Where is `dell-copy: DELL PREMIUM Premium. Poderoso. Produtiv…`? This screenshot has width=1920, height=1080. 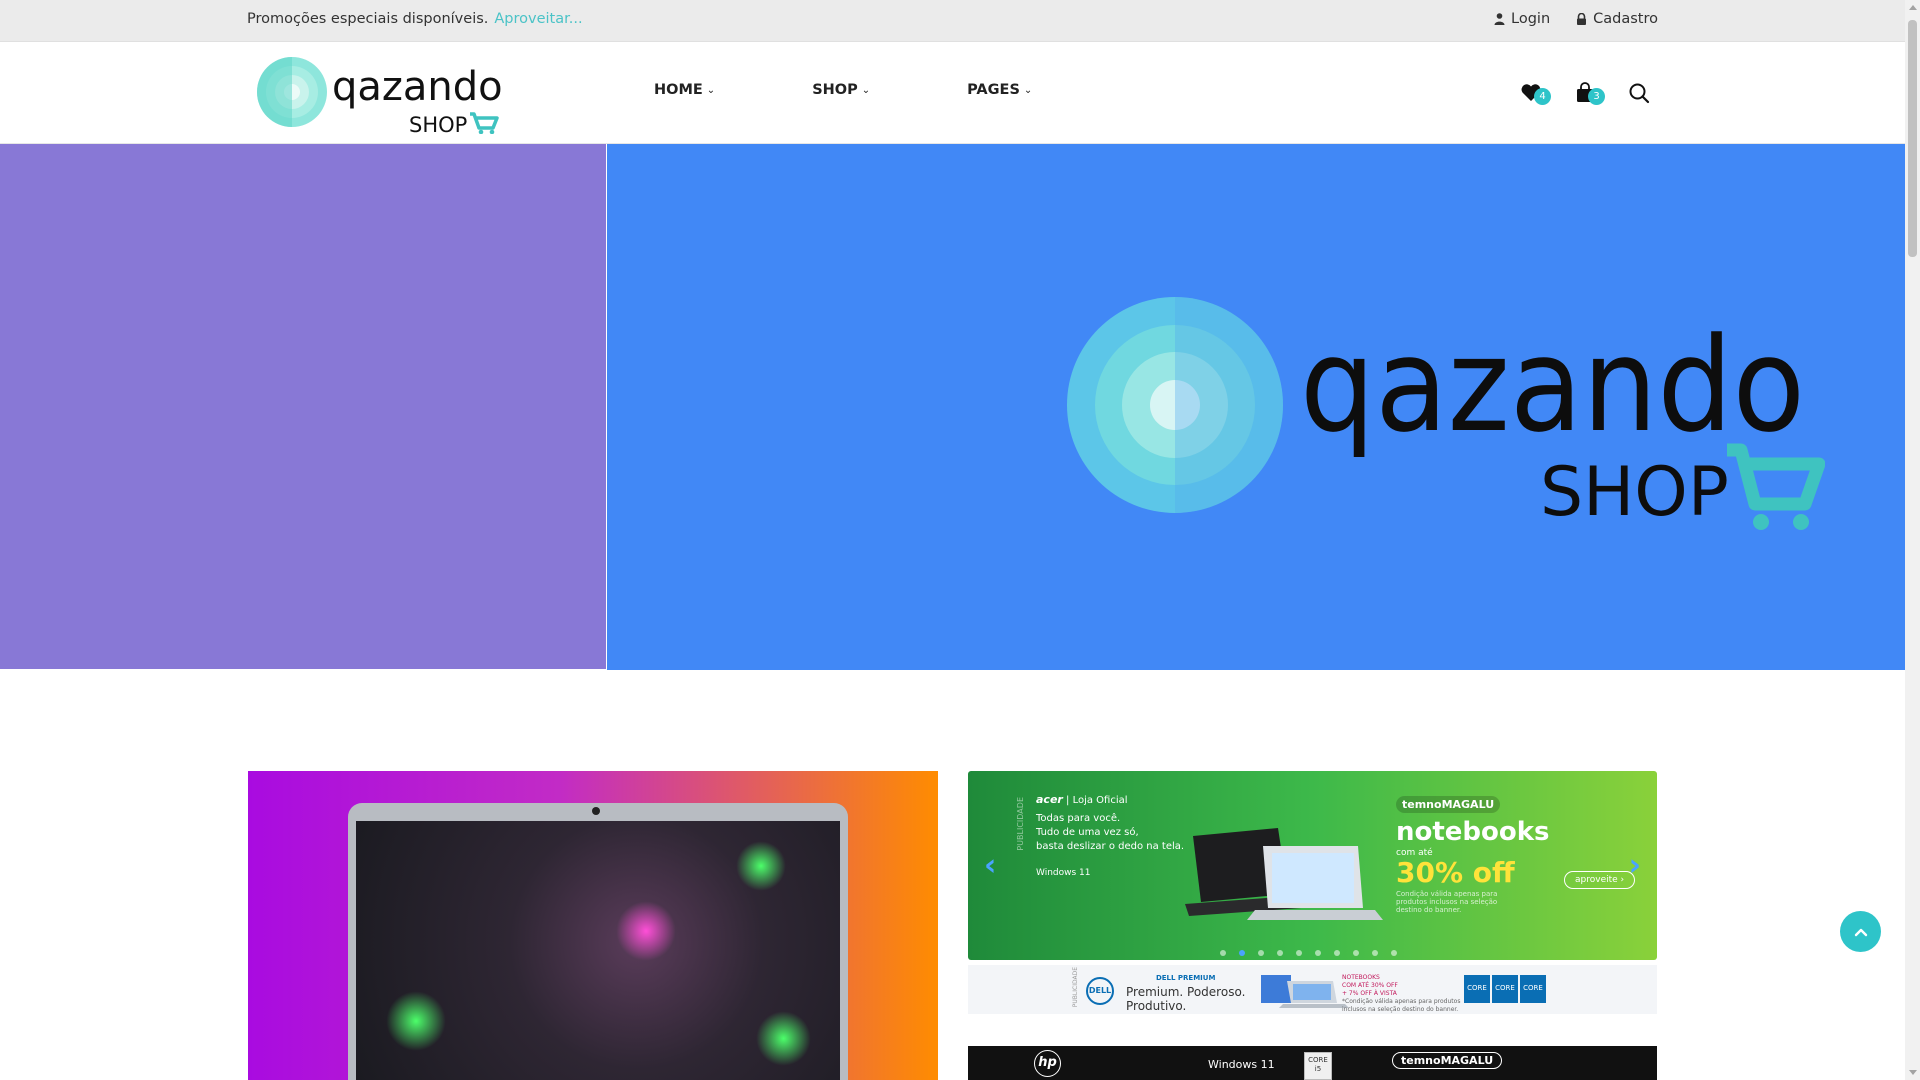 dell-copy: DELL PREMIUM Premium. Poderoso. Produtiv… is located at coordinates (1185, 992).